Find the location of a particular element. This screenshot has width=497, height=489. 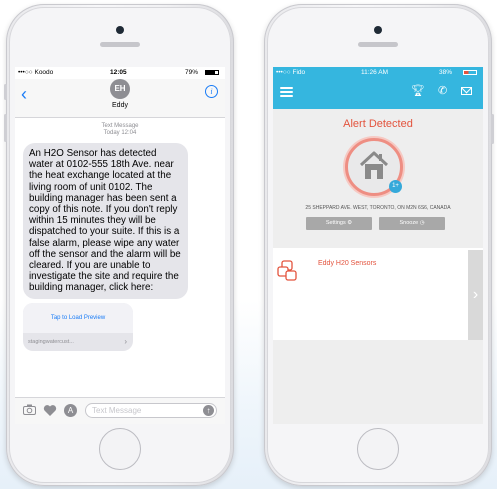

phone-icon: ✆ is located at coordinates (442, 90).